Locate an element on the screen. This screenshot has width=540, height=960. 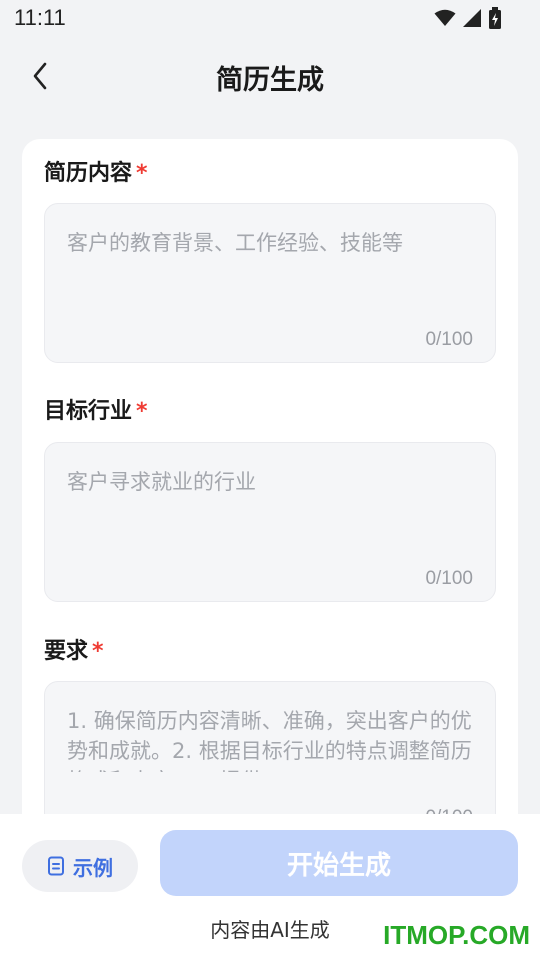
nav-bar: 简历生成 is located at coordinates (270, 77).